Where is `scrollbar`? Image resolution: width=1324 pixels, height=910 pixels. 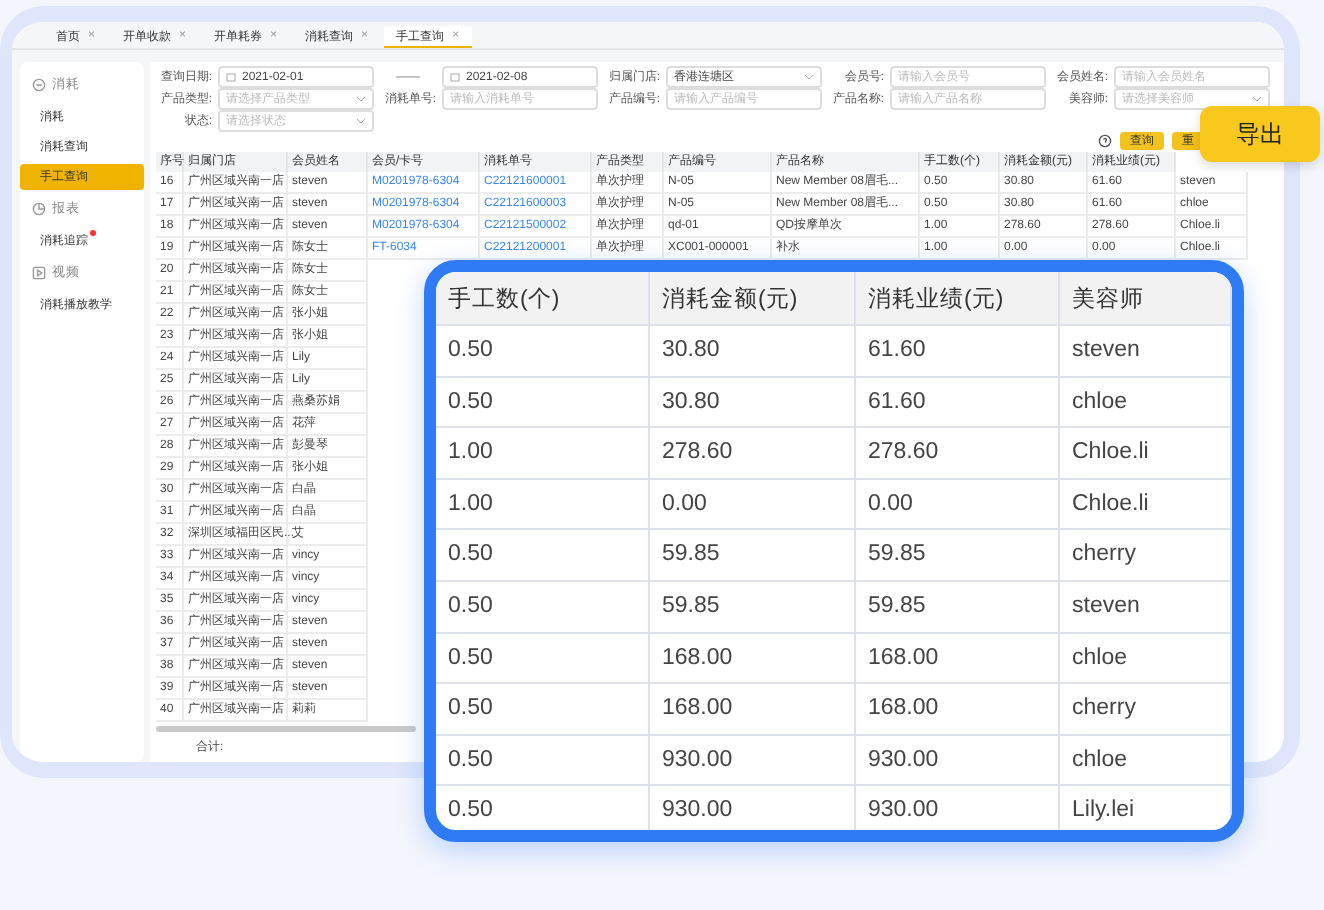
scrollbar is located at coordinates (286, 729).